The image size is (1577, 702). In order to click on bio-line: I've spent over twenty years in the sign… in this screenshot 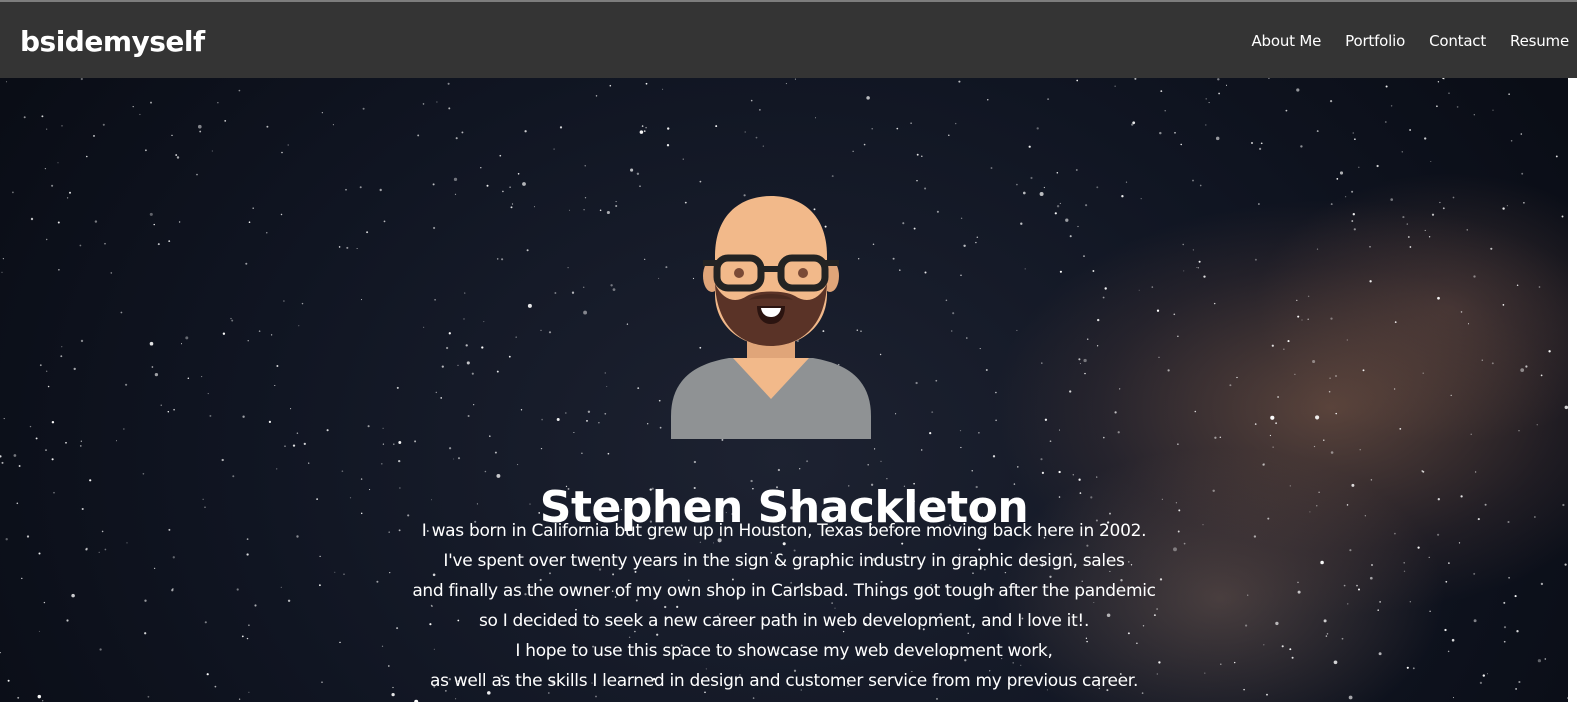, I will do `click(784, 561)`.